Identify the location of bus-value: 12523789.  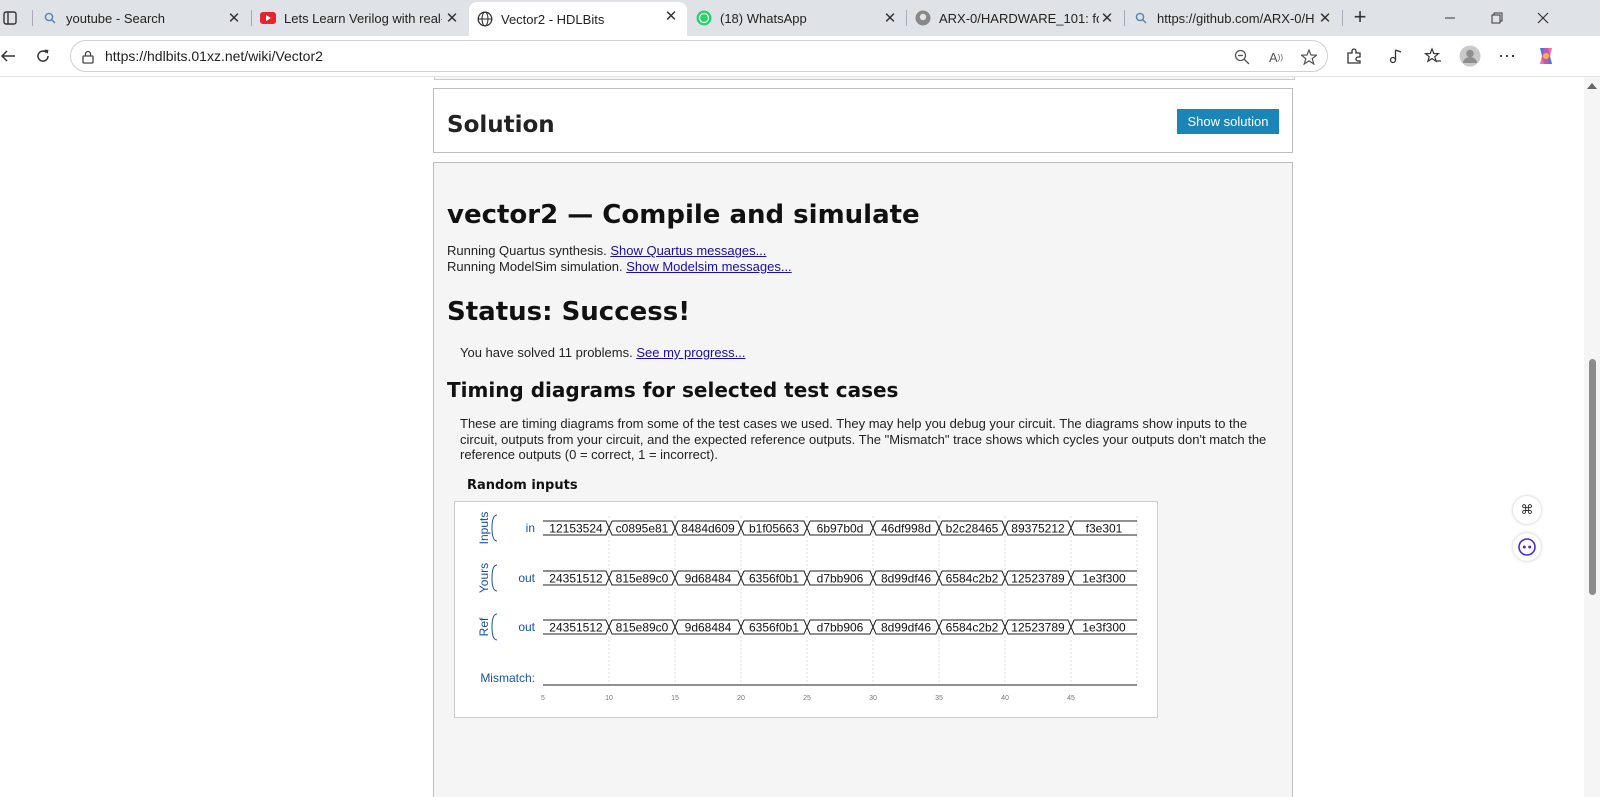
(1038, 579).